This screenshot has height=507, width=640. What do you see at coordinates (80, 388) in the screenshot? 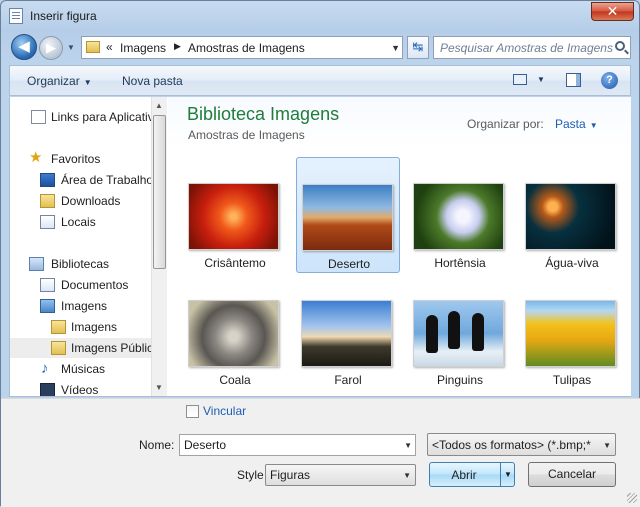
I see `sidebar-item-videos: Vídeos` at bounding box center [80, 388].